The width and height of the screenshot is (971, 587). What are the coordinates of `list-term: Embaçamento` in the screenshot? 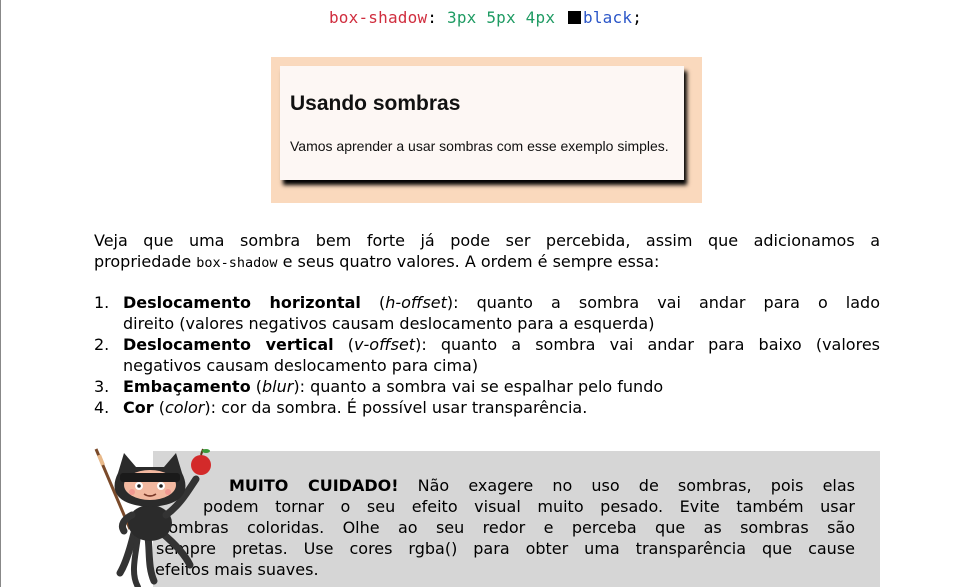 It's located at (187, 386).